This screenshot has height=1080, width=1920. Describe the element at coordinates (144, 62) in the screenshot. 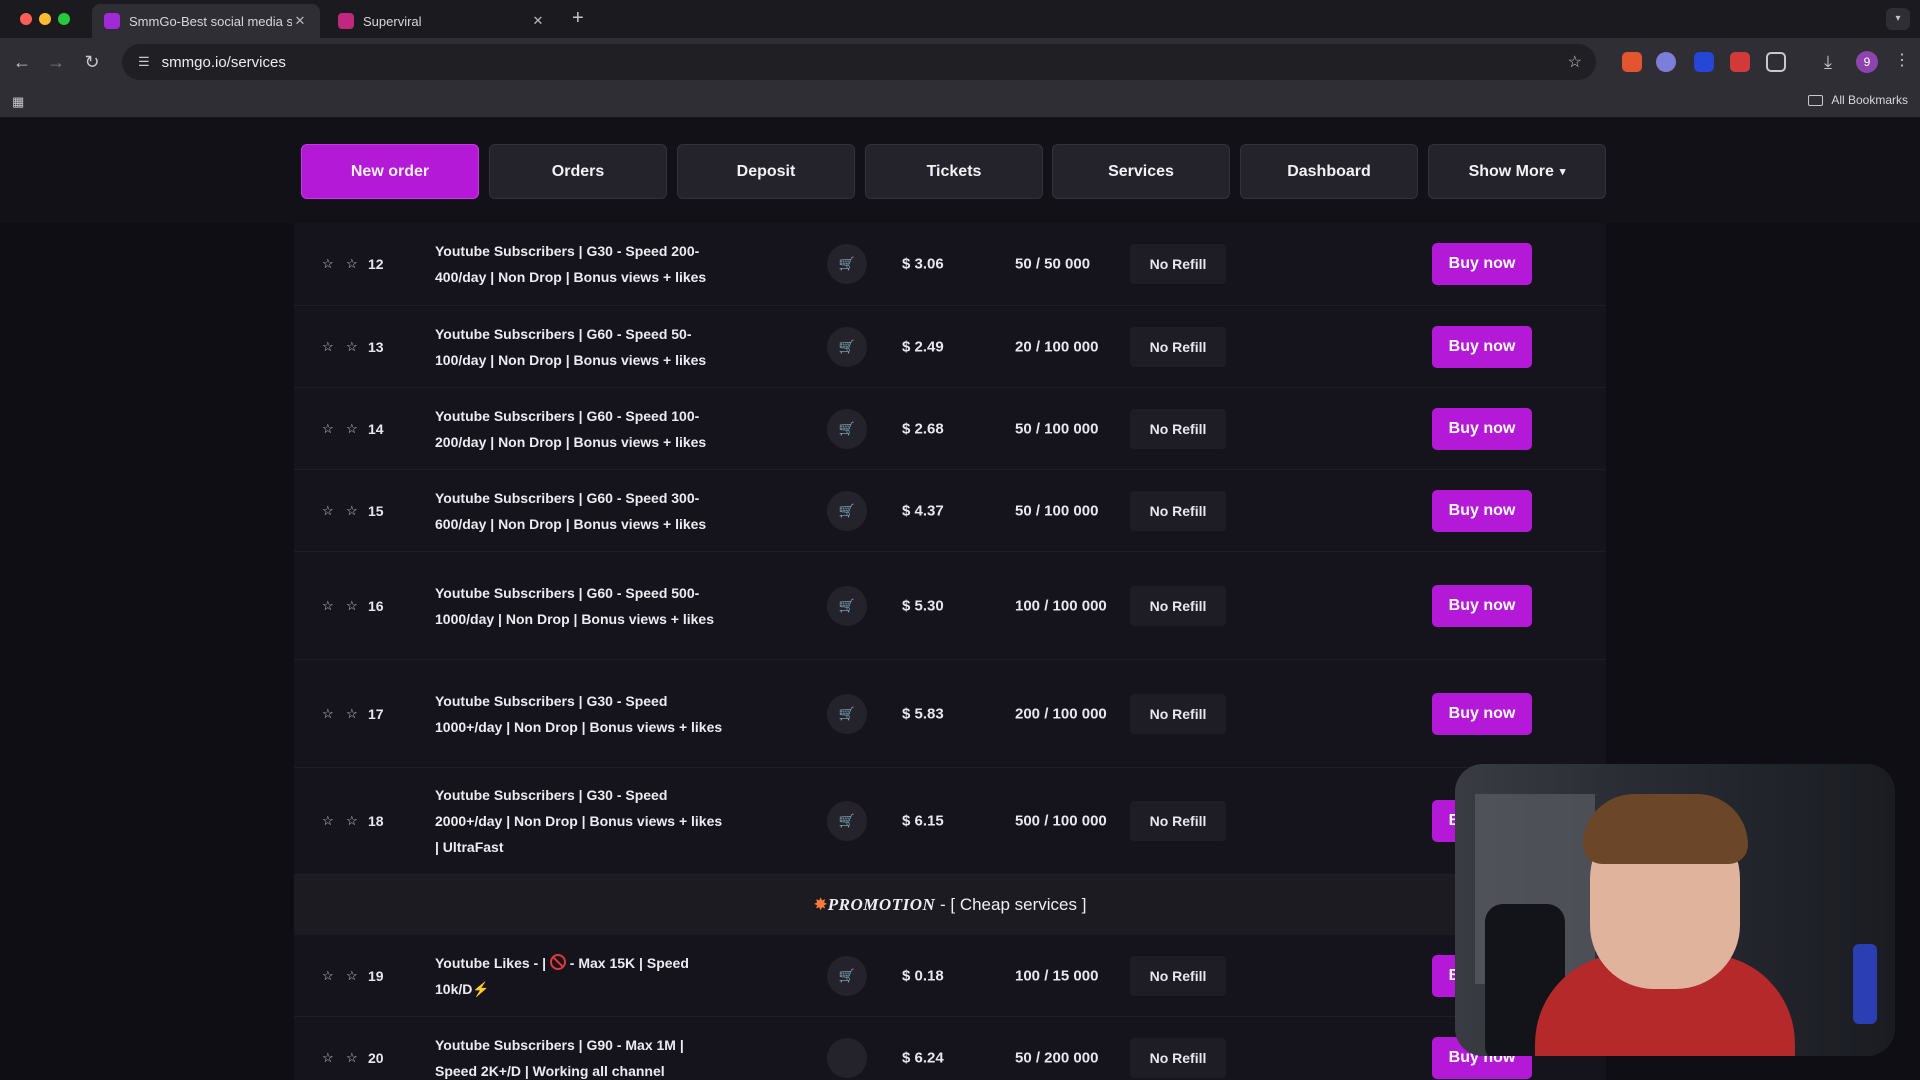

I see `site-settings-icon: ☰` at that location.